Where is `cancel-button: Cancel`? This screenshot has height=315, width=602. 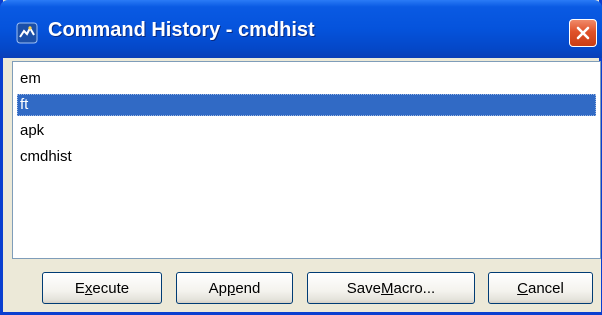
cancel-button: Cancel is located at coordinates (540, 288).